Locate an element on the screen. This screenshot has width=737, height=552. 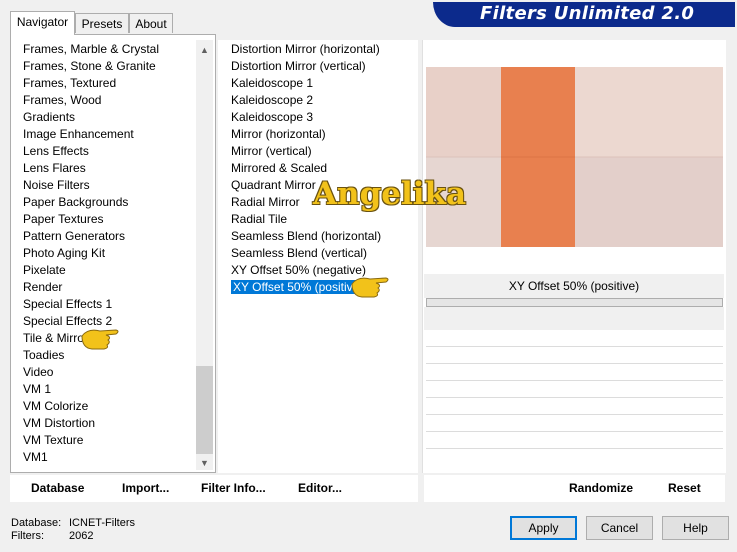
list-item-label: VM Distortion is located at coordinates (59, 423).